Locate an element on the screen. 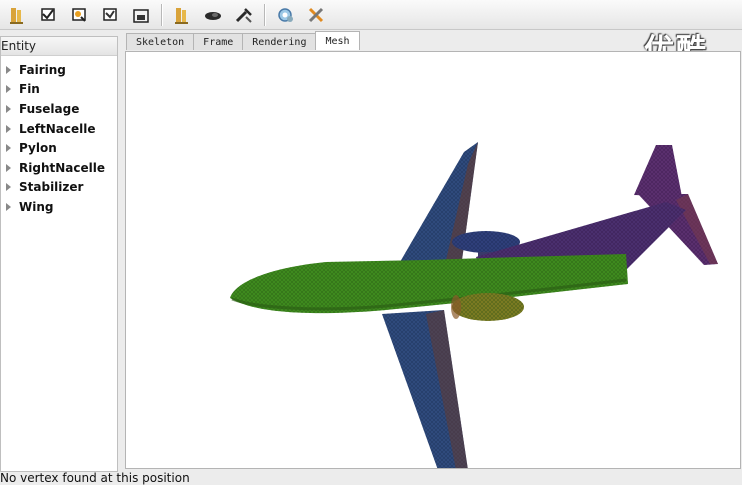 The height and width of the screenshot is (485, 742). tab-mesh: Mesh is located at coordinates (337, 40).